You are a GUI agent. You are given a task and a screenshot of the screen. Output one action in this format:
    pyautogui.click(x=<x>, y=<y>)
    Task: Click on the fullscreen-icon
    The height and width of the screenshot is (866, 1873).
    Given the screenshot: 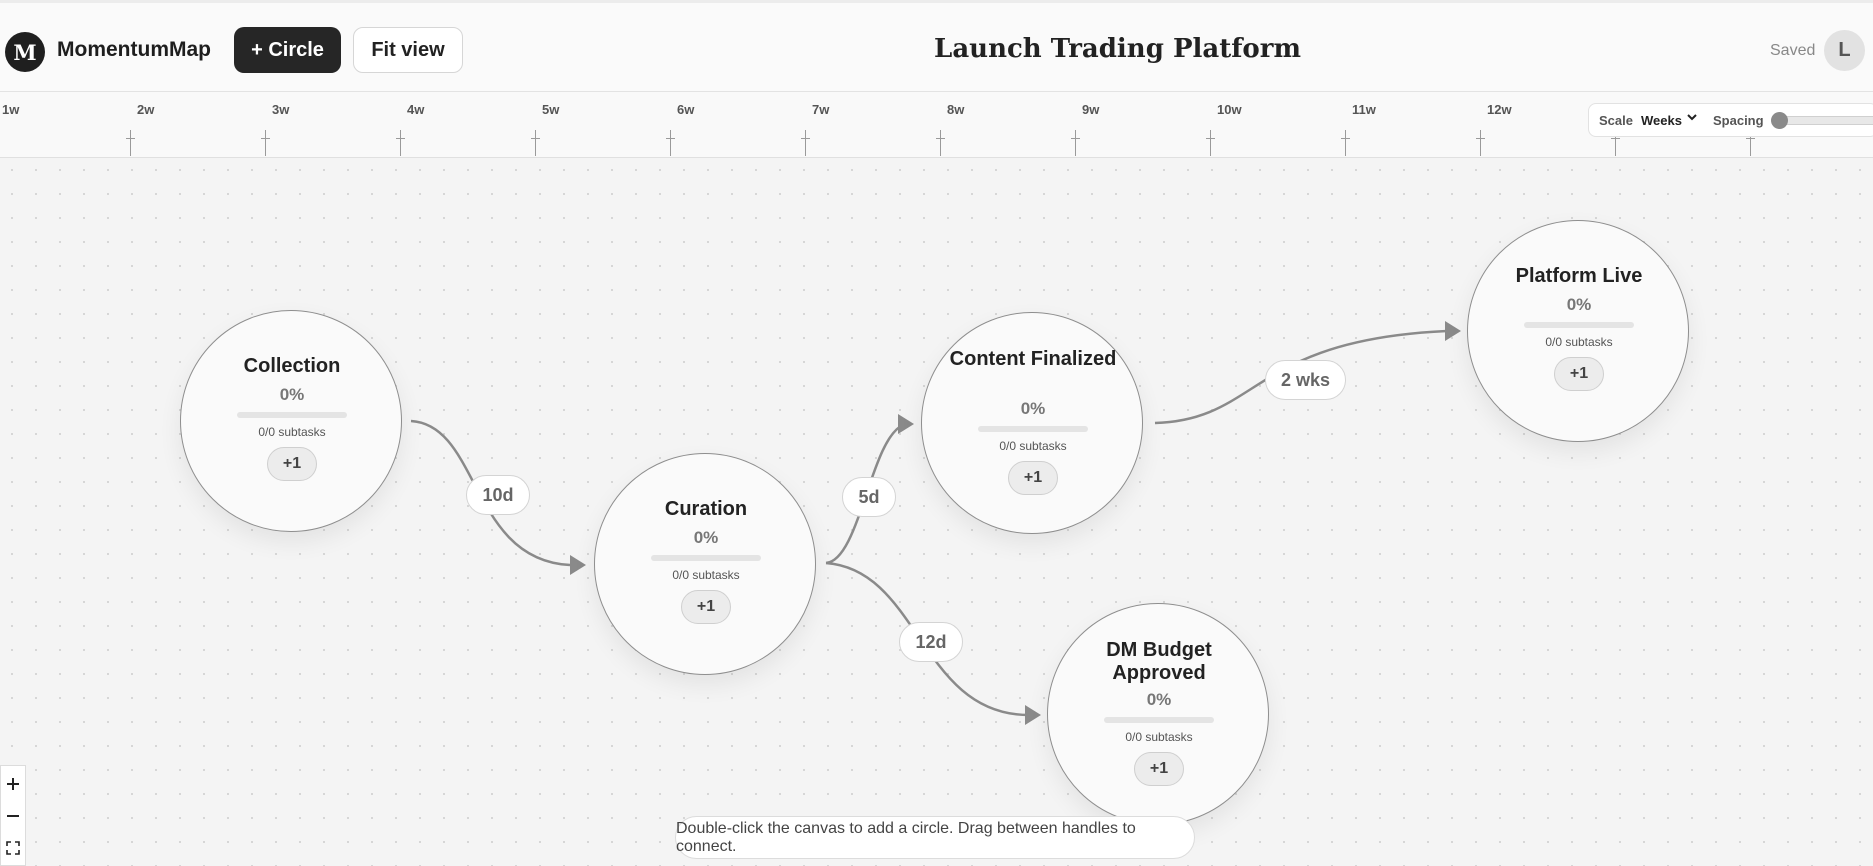 What is the action you would take?
    pyautogui.click(x=13, y=848)
    